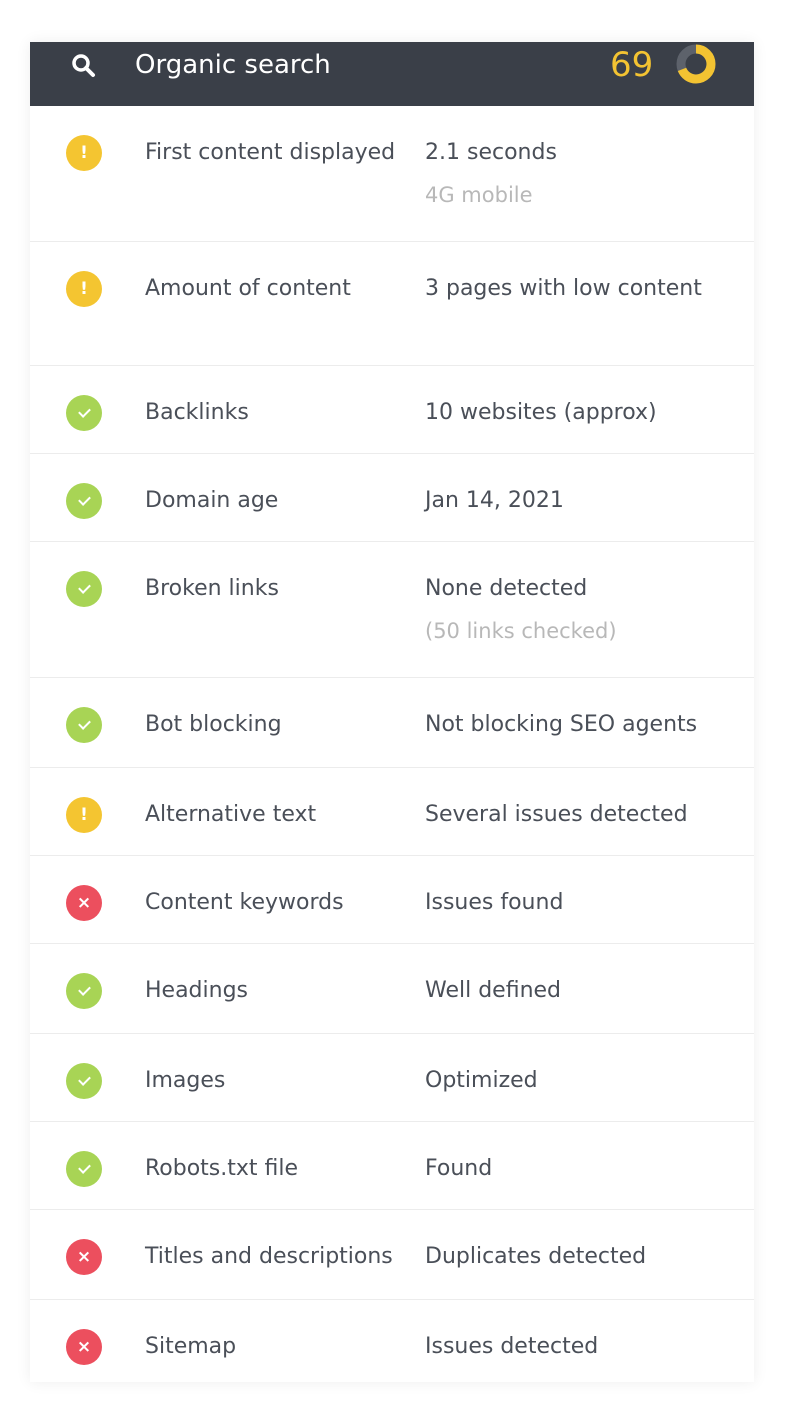 The width and height of the screenshot is (786, 1426). I want to click on check-value: Optimized, so click(481, 1080).